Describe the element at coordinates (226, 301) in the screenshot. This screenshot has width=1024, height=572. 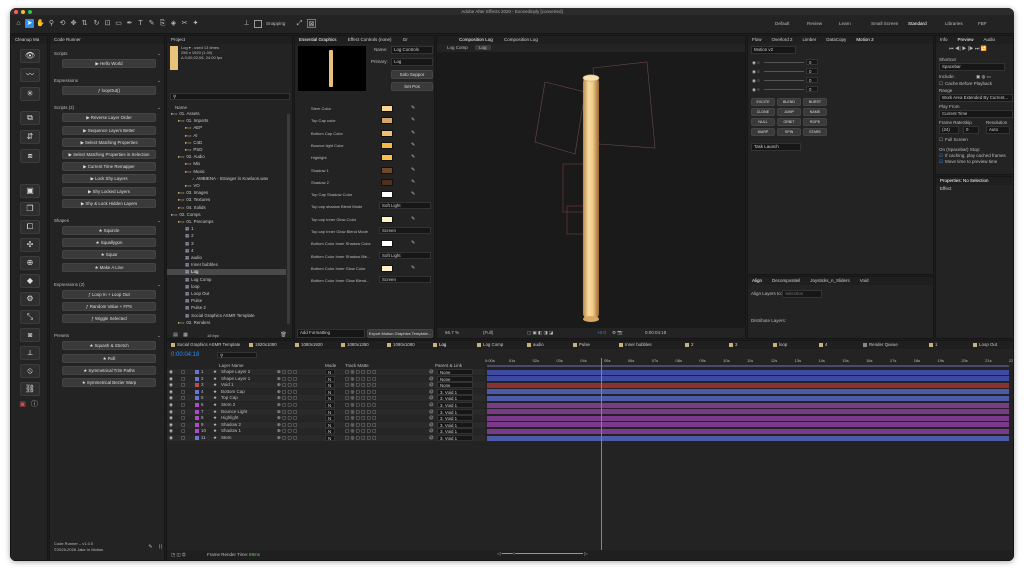
I see `project-item: ▦ Pulse` at that location.